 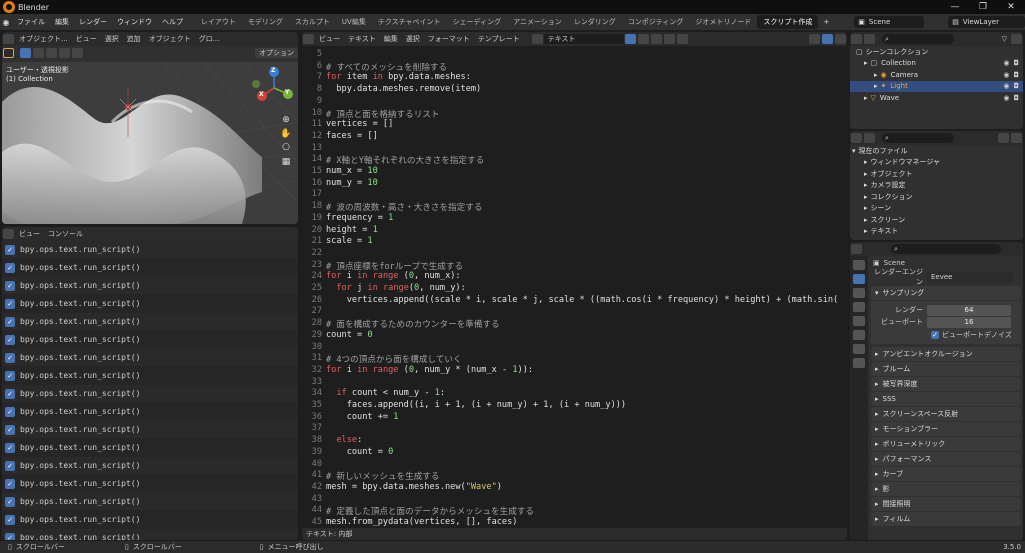 What do you see at coordinates (970, 277) in the screenshot?
I see `render-engine-dropdown: Eevee` at bounding box center [970, 277].